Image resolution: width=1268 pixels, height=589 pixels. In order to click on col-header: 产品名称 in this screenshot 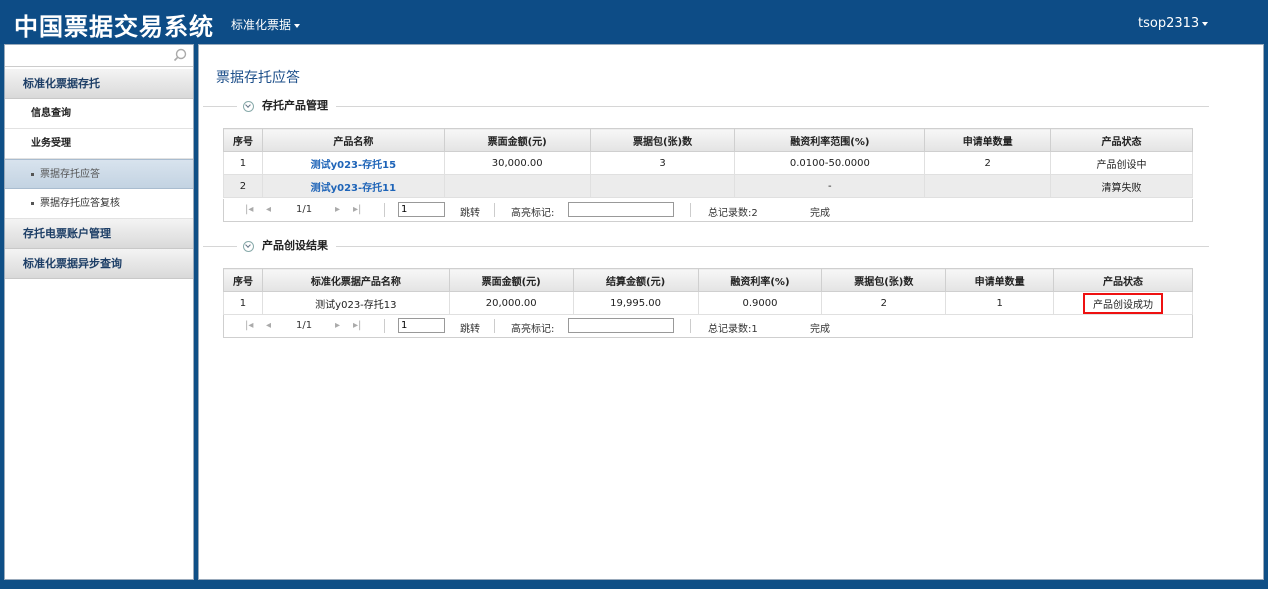, I will do `click(353, 140)`.